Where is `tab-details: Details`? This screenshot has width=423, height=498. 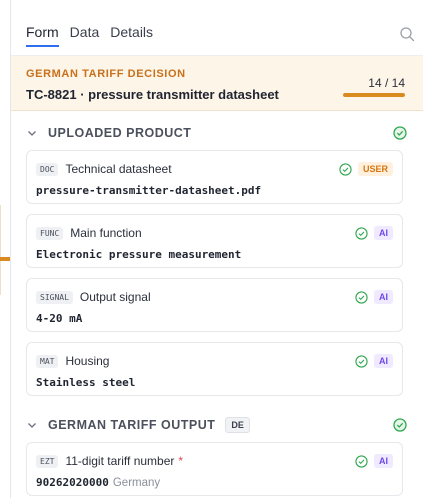
tab-details: Details is located at coordinates (131, 35).